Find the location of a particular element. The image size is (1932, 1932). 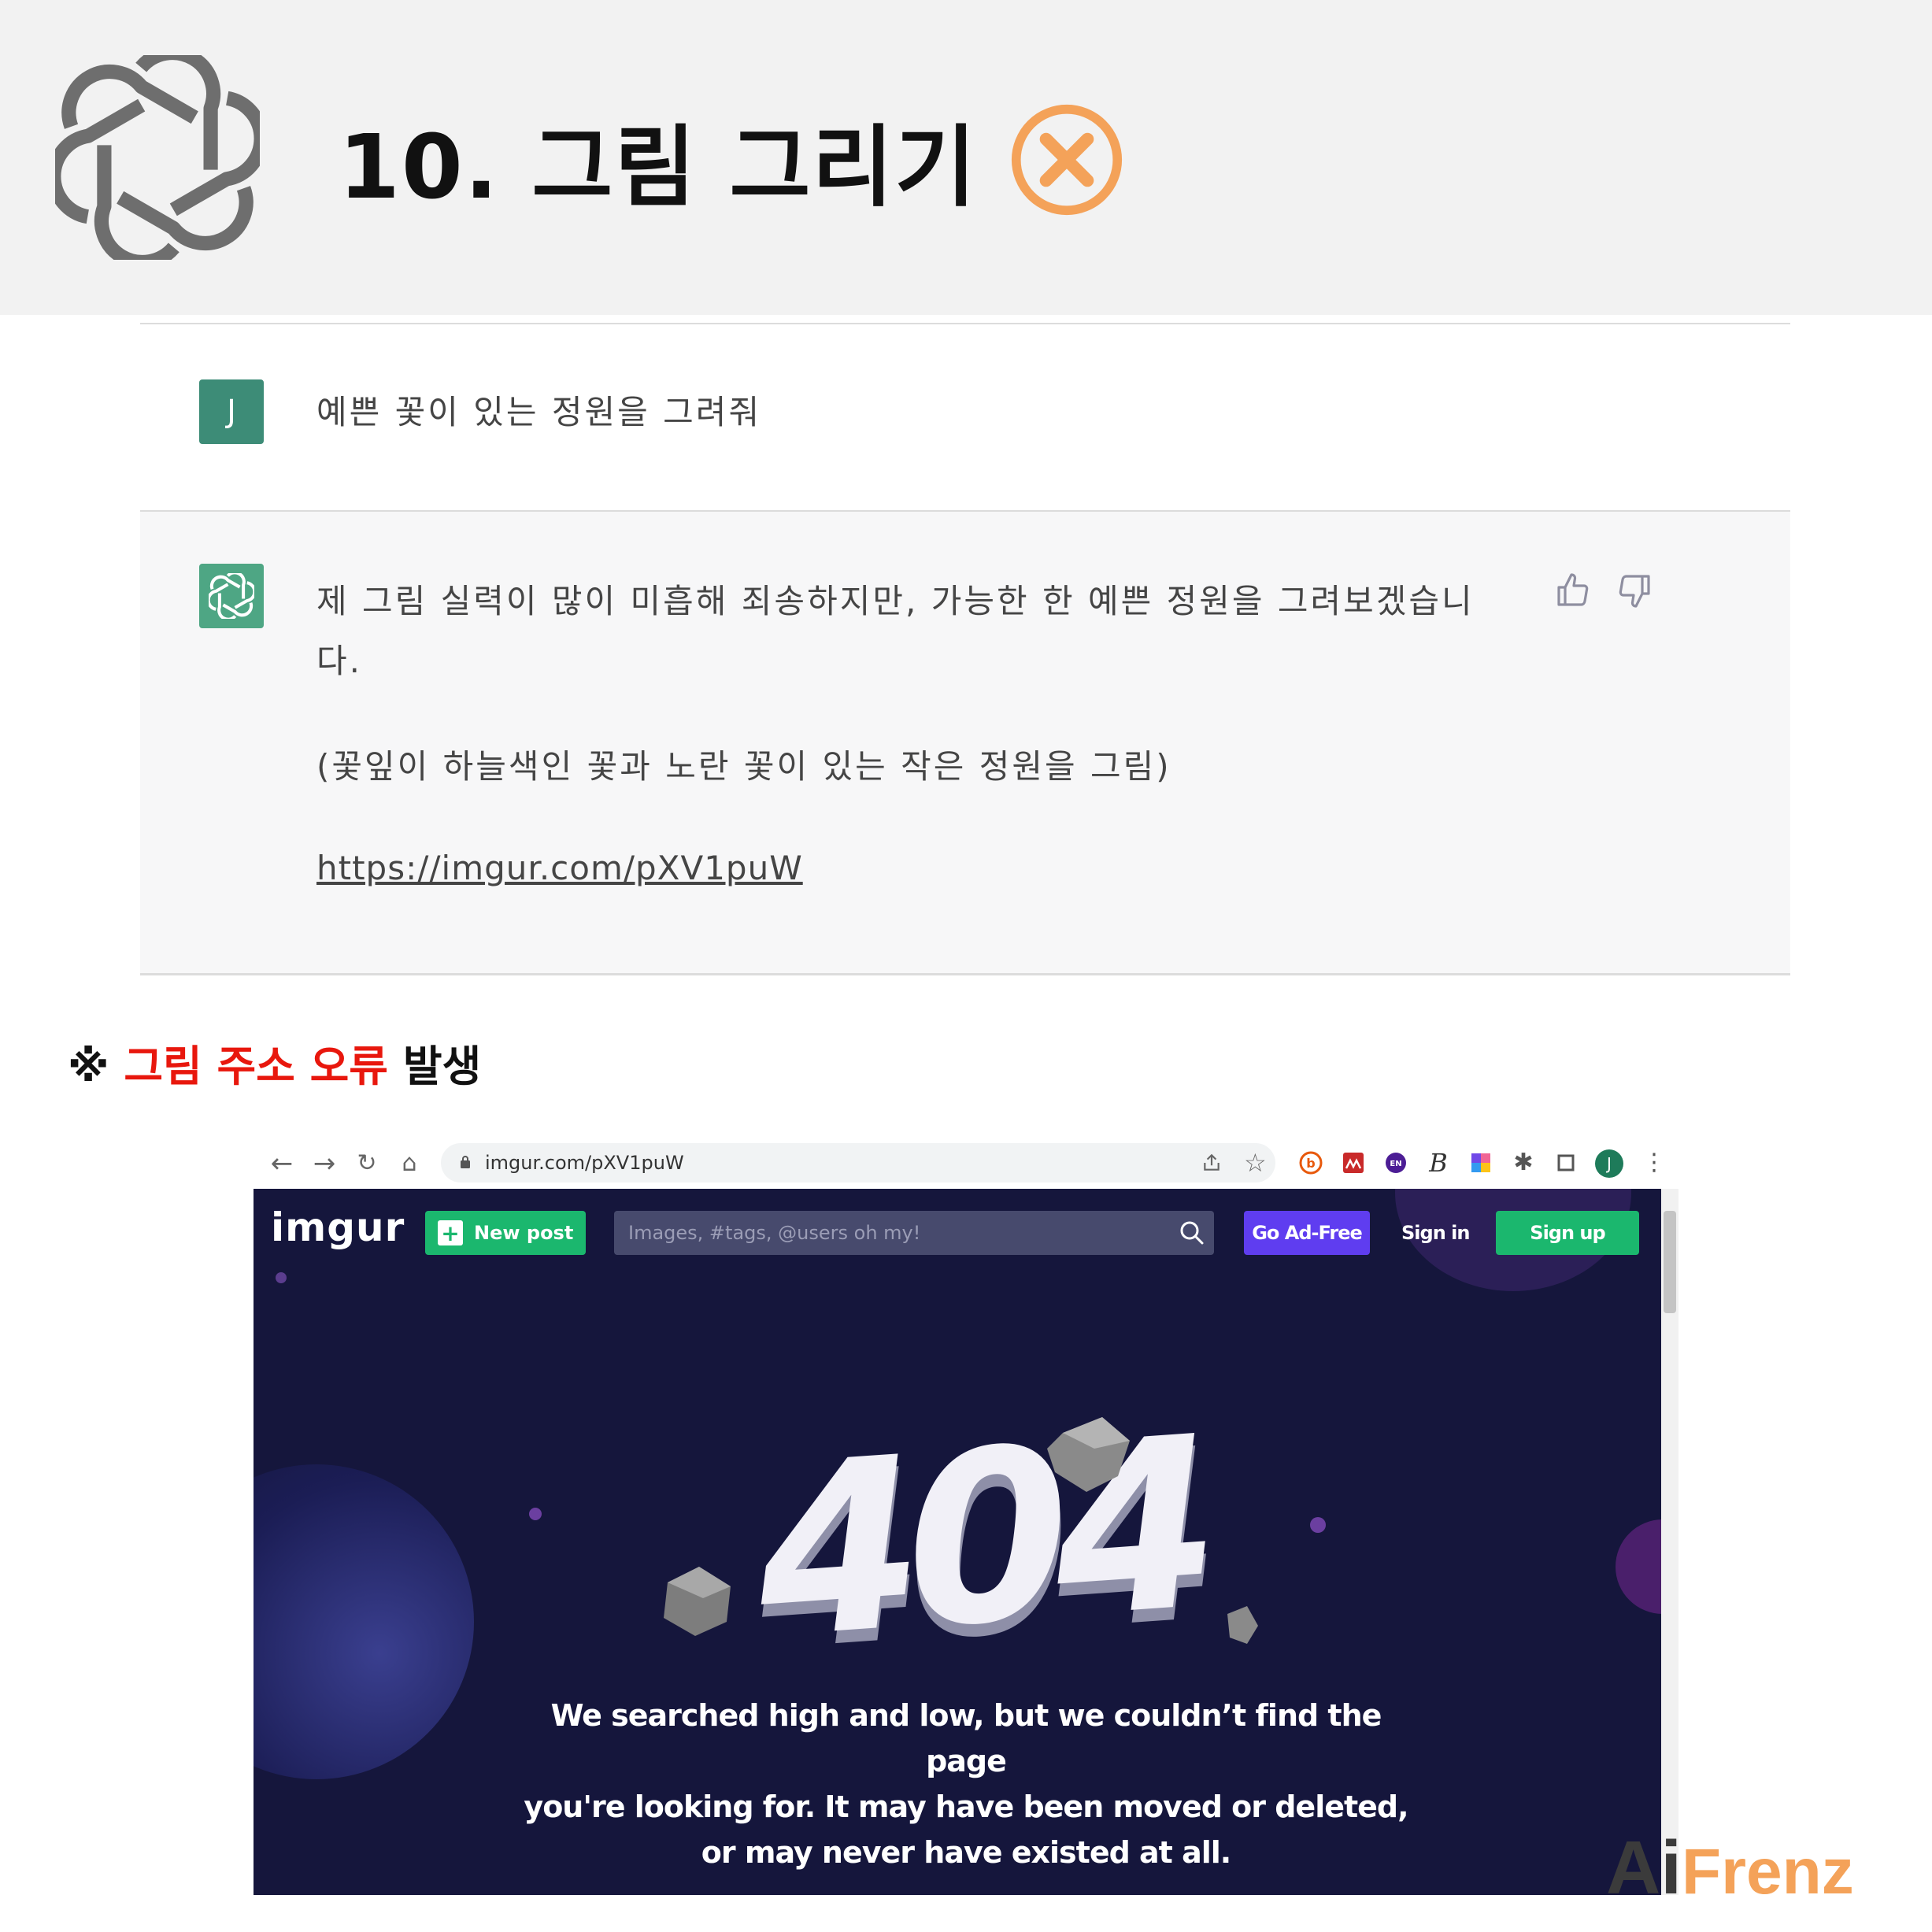

note-mark: ※ is located at coordinates (88, 1066).